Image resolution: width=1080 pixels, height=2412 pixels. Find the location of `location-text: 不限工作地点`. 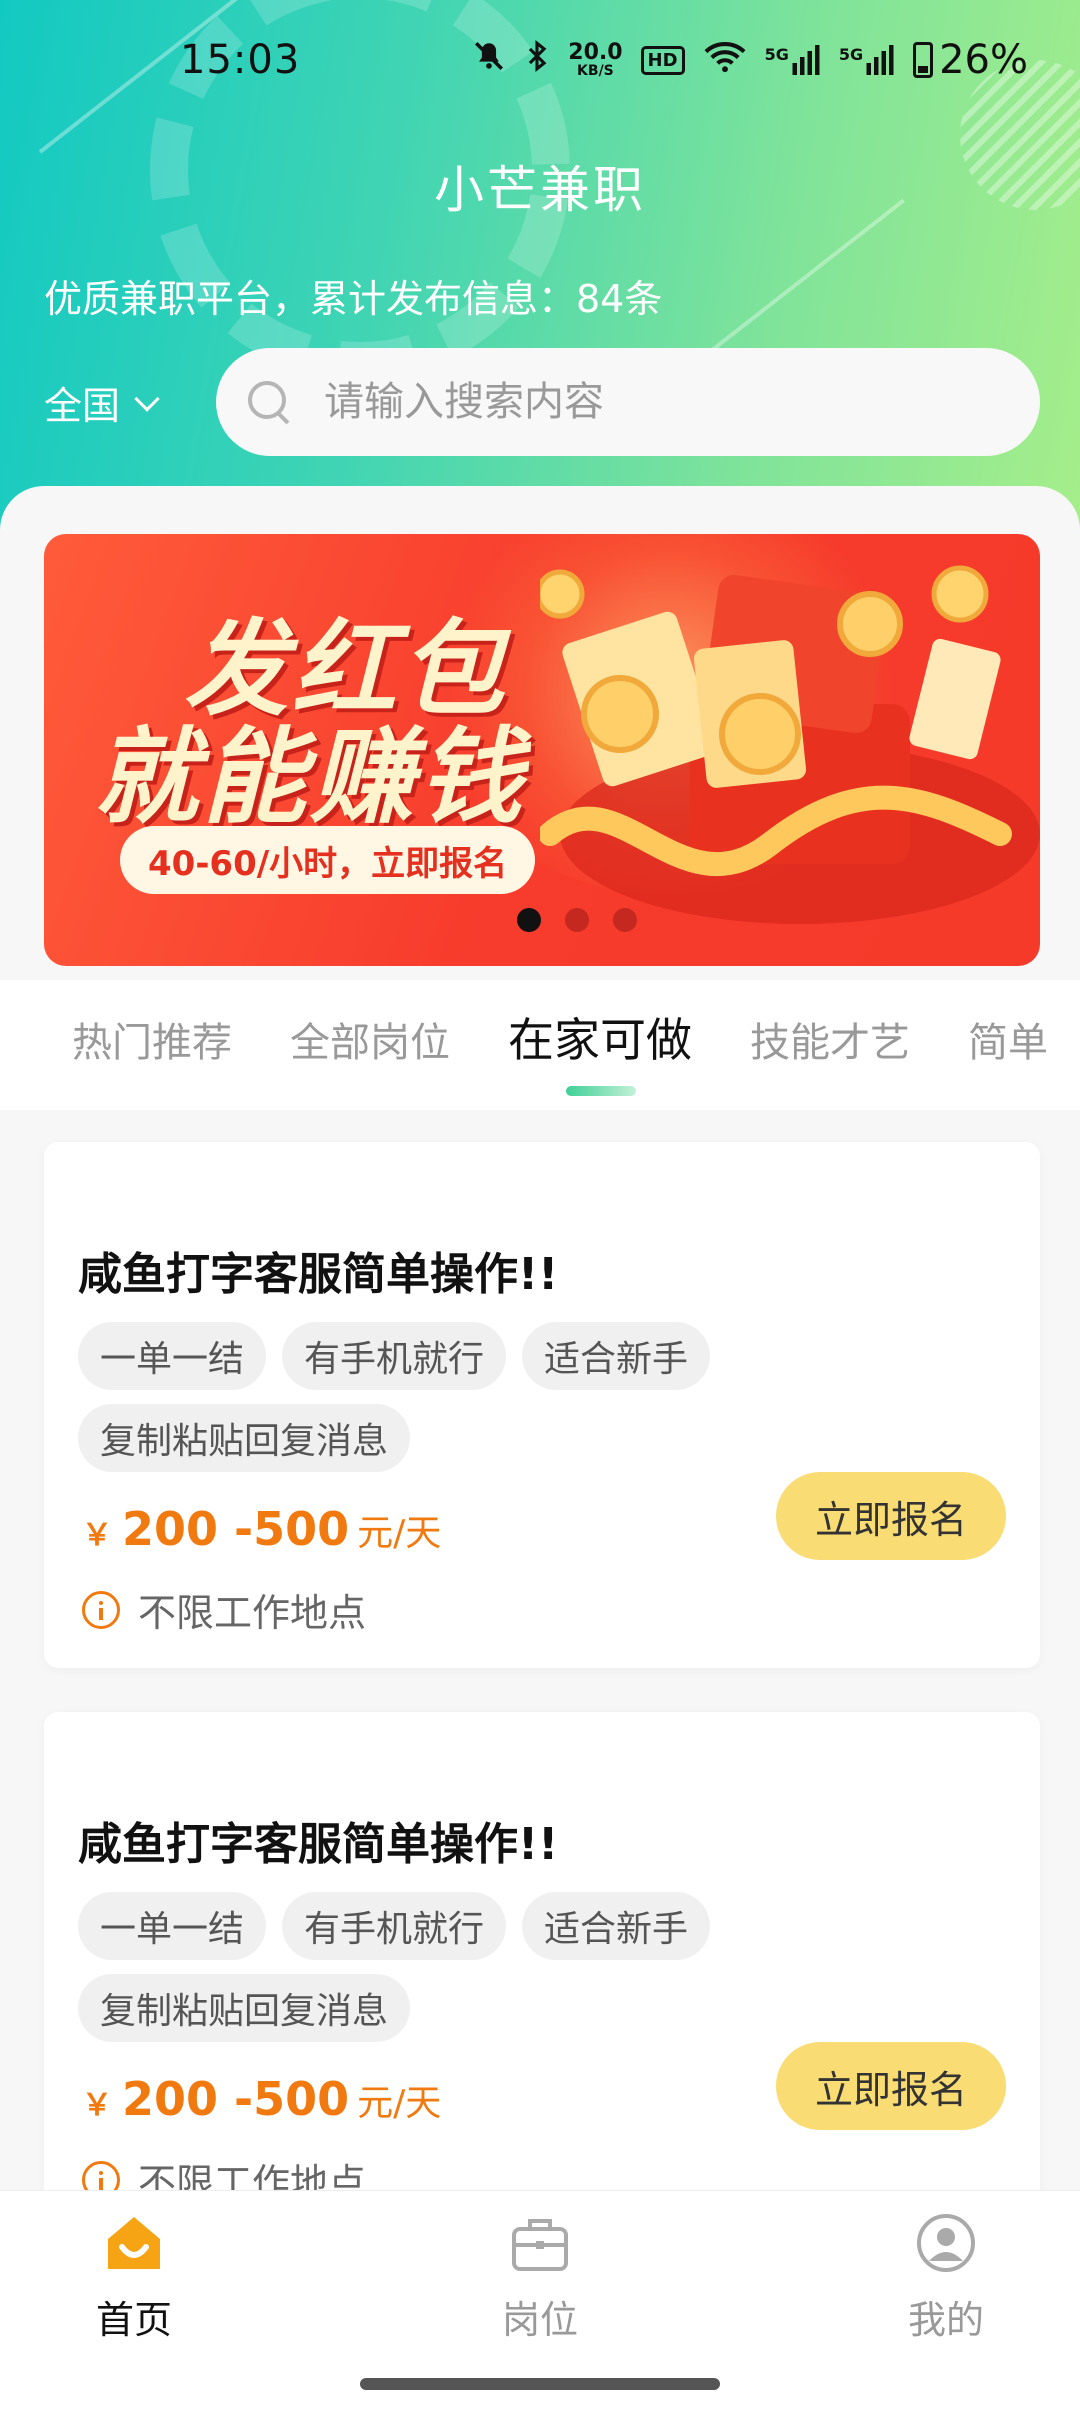

location-text: 不限工作地点 is located at coordinates (252, 1613).